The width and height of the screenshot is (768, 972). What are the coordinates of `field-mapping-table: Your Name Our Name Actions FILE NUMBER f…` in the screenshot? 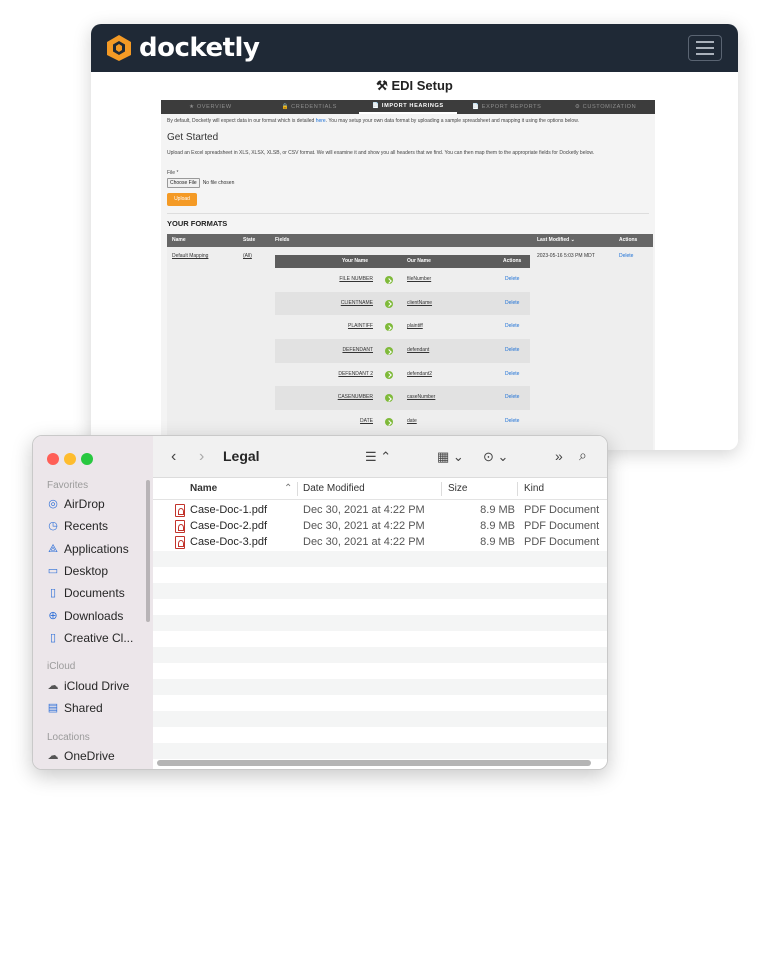 It's located at (402, 344).